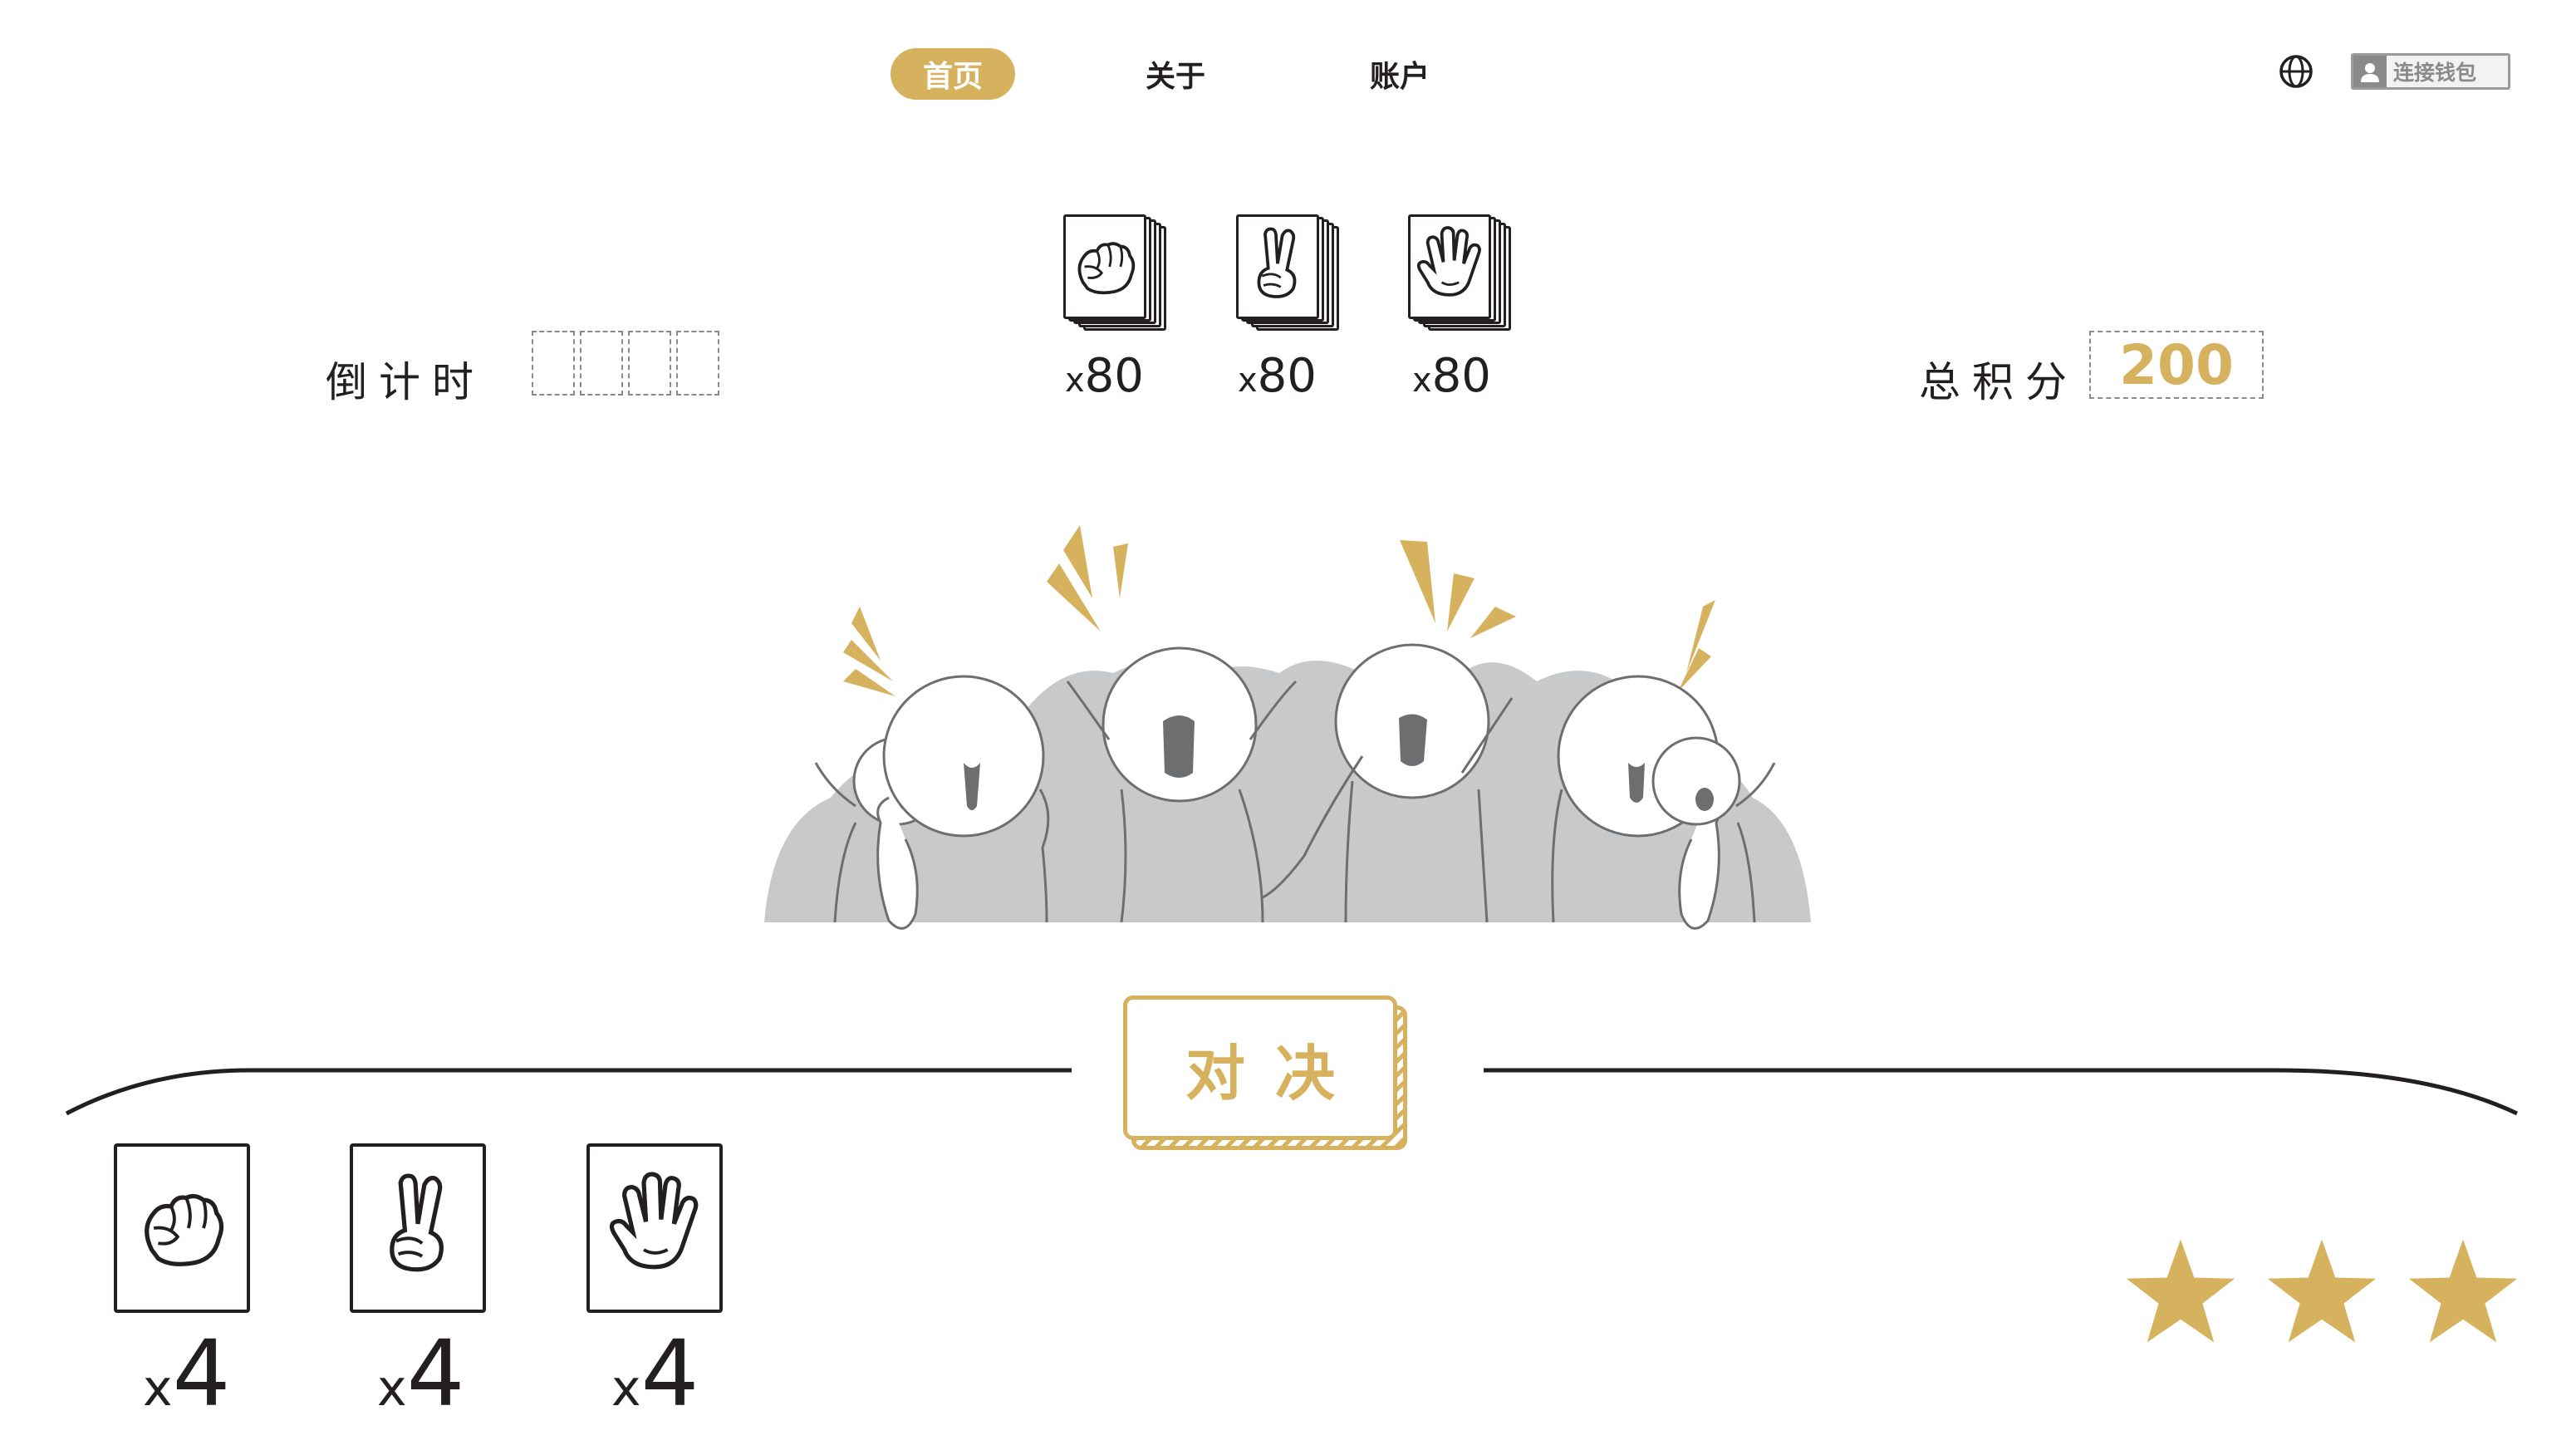 Image resolution: width=2576 pixels, height=1450 pixels. What do you see at coordinates (2370, 72) in the screenshot?
I see `user-icon` at bounding box center [2370, 72].